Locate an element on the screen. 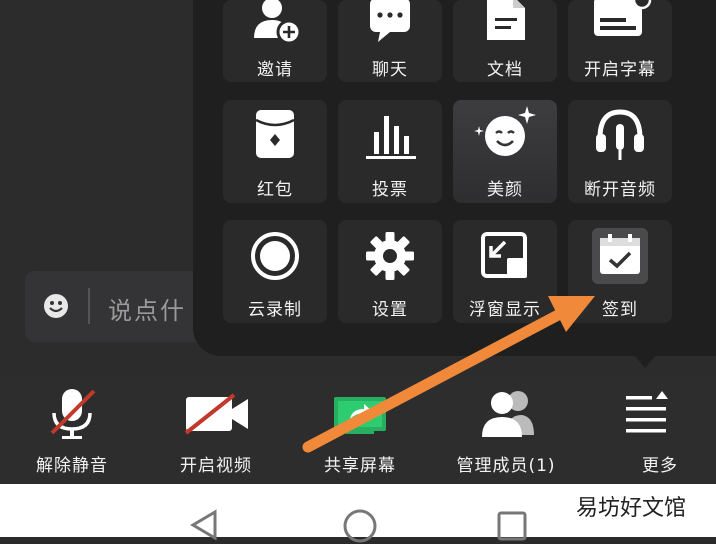  panel-notch is located at coordinates (645, 361).